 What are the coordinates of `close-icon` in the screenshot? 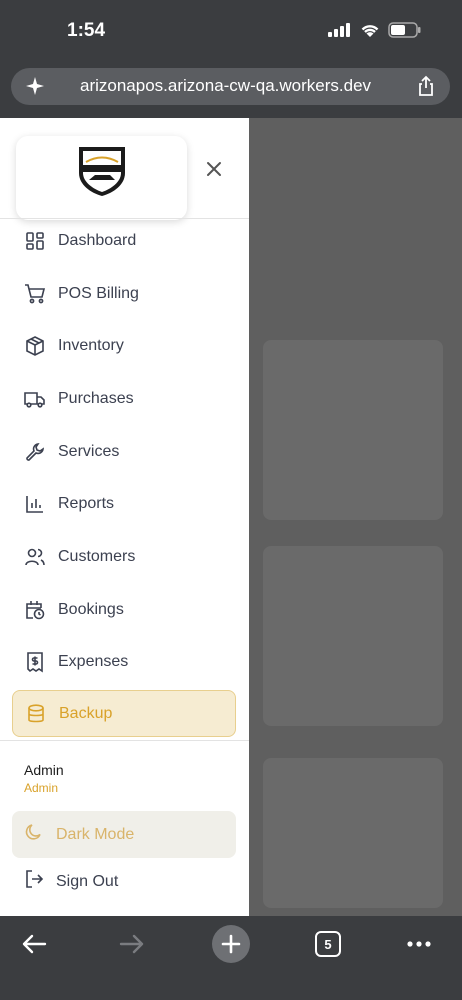 It's located at (214, 169).